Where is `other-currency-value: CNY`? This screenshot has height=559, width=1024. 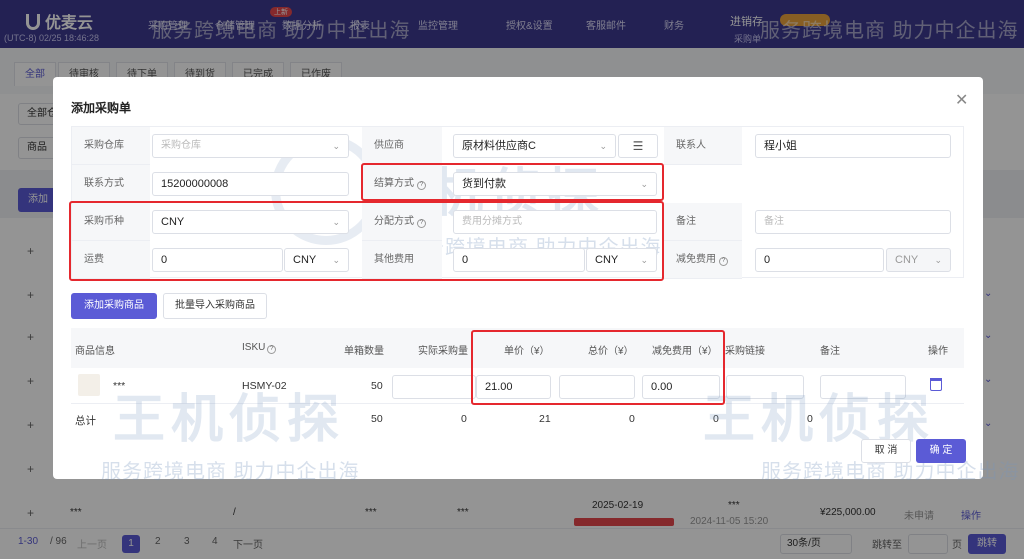 other-currency-value: CNY is located at coordinates (607, 260).